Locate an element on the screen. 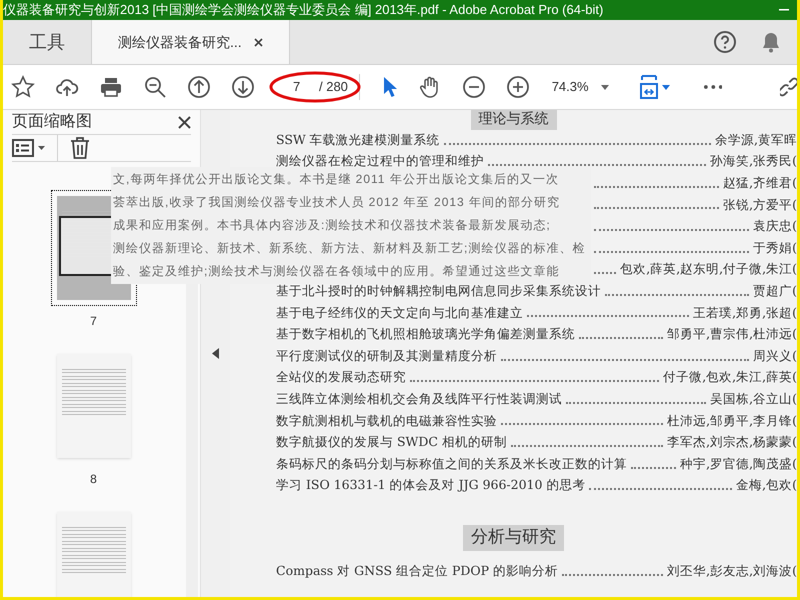 The width and height of the screenshot is (800, 600). fit-page-icon is located at coordinates (648, 87).